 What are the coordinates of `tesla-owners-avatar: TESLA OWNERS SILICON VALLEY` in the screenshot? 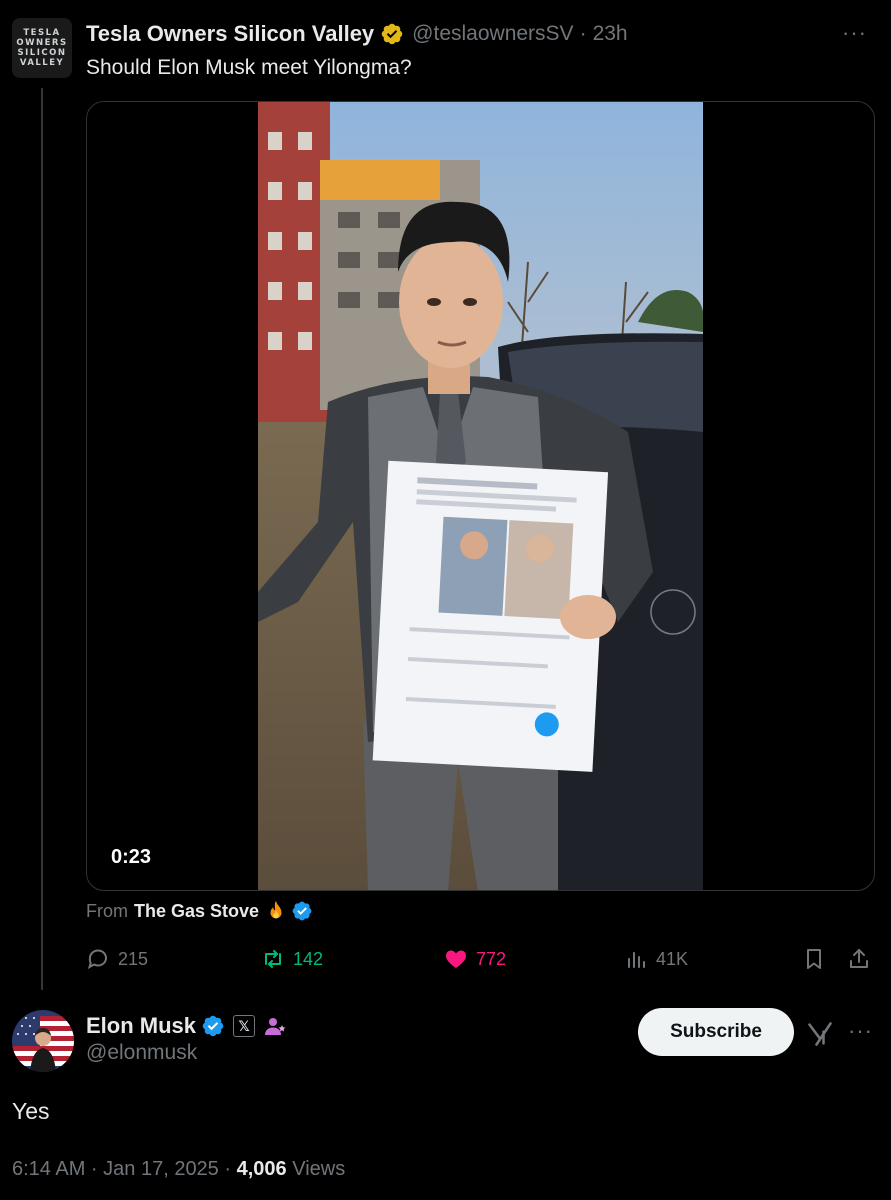 It's located at (42, 48).